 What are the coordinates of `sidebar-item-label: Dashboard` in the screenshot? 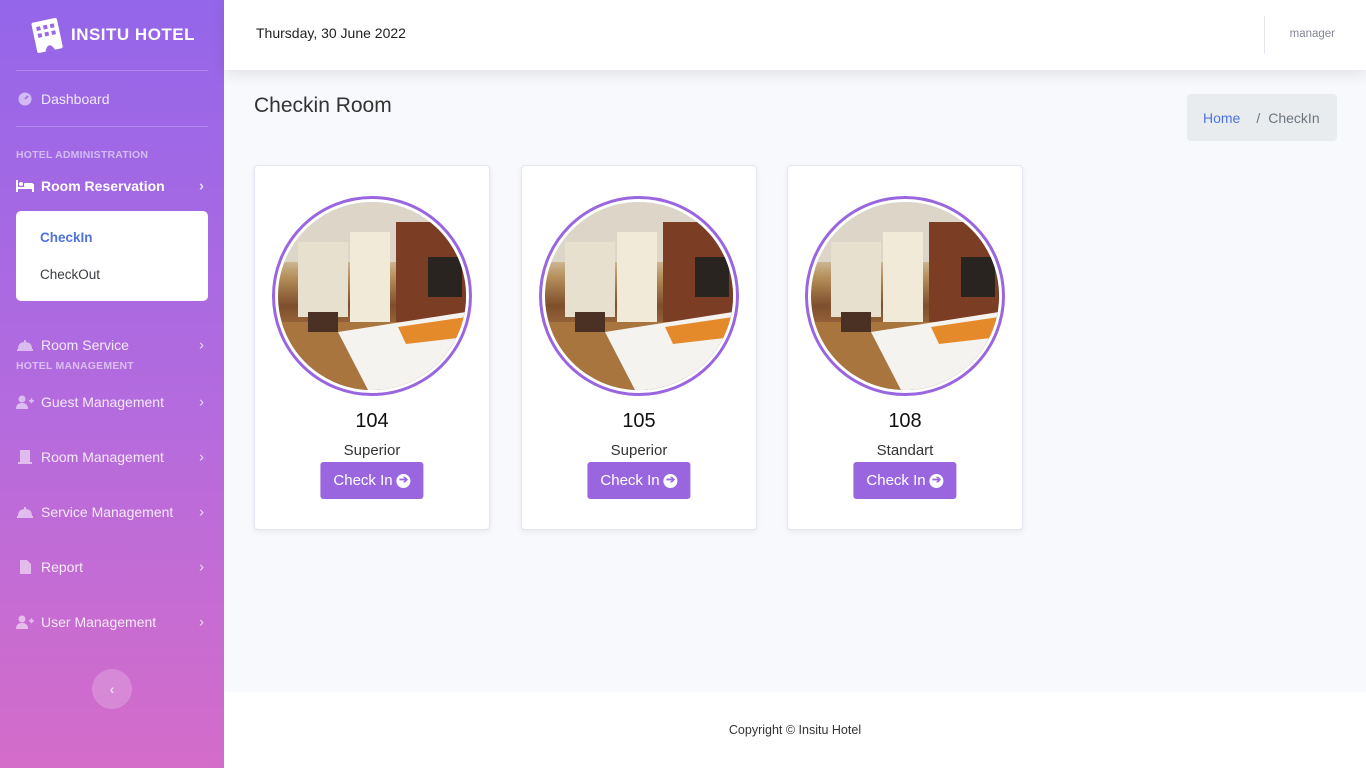 It's located at (75, 98).